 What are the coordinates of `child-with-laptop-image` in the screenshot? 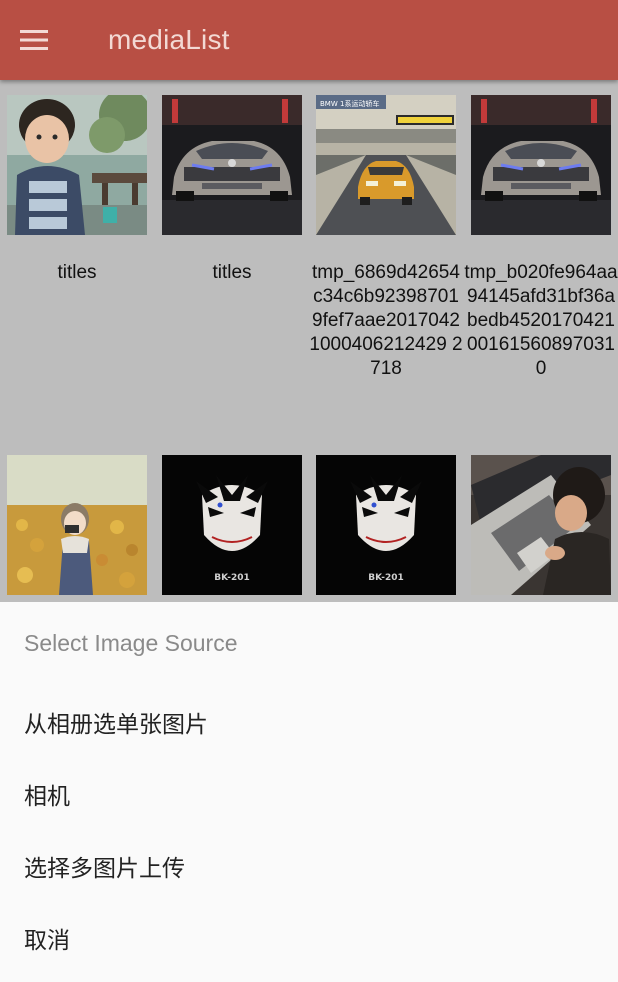 It's located at (541, 525).